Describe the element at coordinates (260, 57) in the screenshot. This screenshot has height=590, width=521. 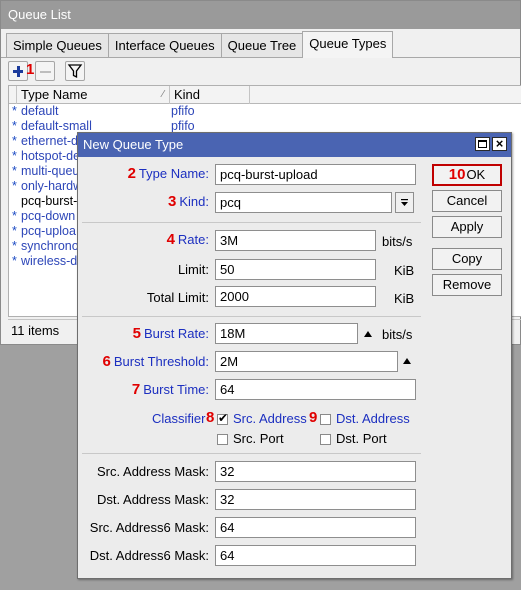
I see `tabs-divider` at that location.